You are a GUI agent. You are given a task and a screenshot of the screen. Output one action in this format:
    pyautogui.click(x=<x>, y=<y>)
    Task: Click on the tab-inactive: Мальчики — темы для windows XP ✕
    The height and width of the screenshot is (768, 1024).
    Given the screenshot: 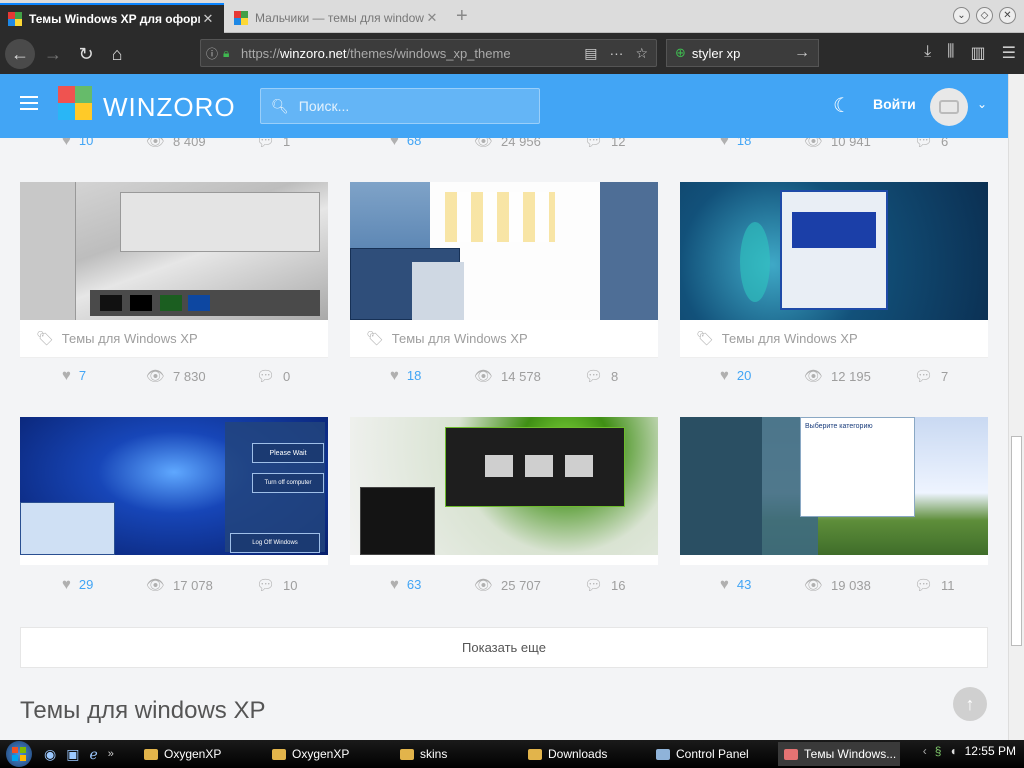 What is the action you would take?
    pyautogui.click(x=337, y=18)
    